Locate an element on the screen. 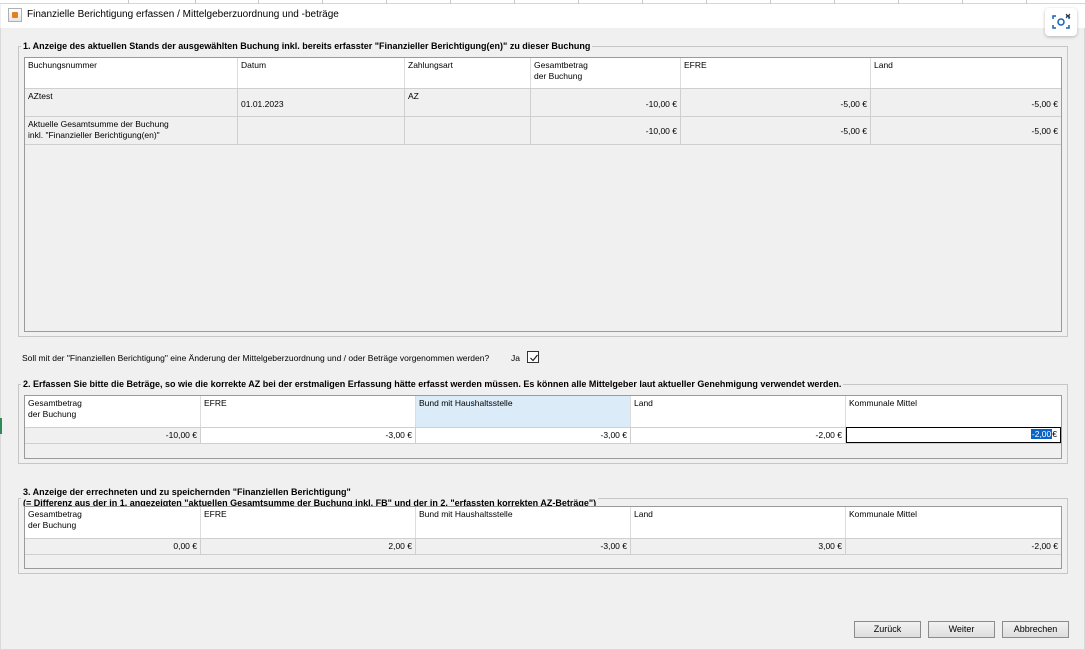 Image resolution: width=1085 pixels, height=650 pixels. col-buchungsnummer-header: Buchungsnummer is located at coordinates (131, 73).